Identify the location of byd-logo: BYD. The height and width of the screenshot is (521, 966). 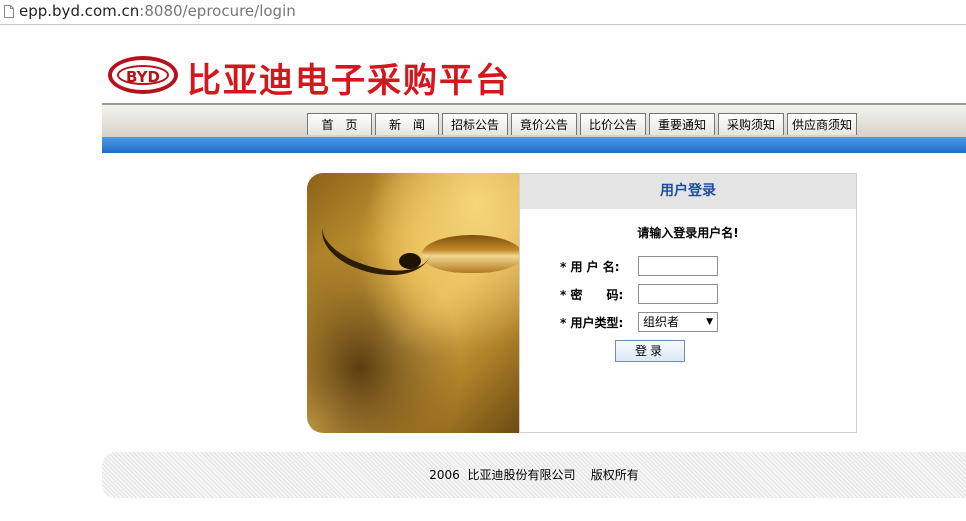
(143, 75).